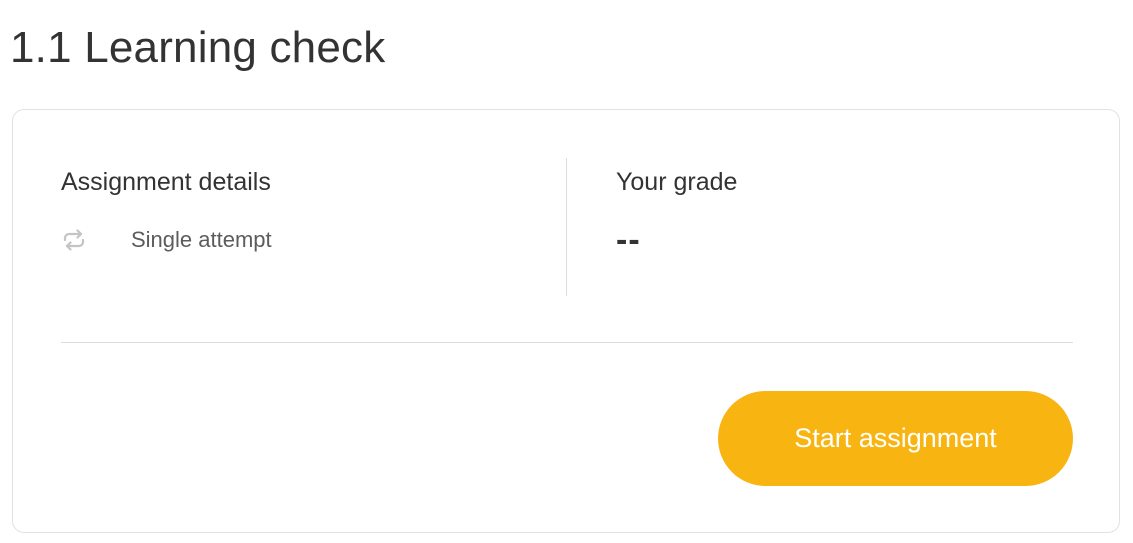 This screenshot has height=543, width=1133. What do you see at coordinates (628, 240) in the screenshot?
I see `grade-value: --` at bounding box center [628, 240].